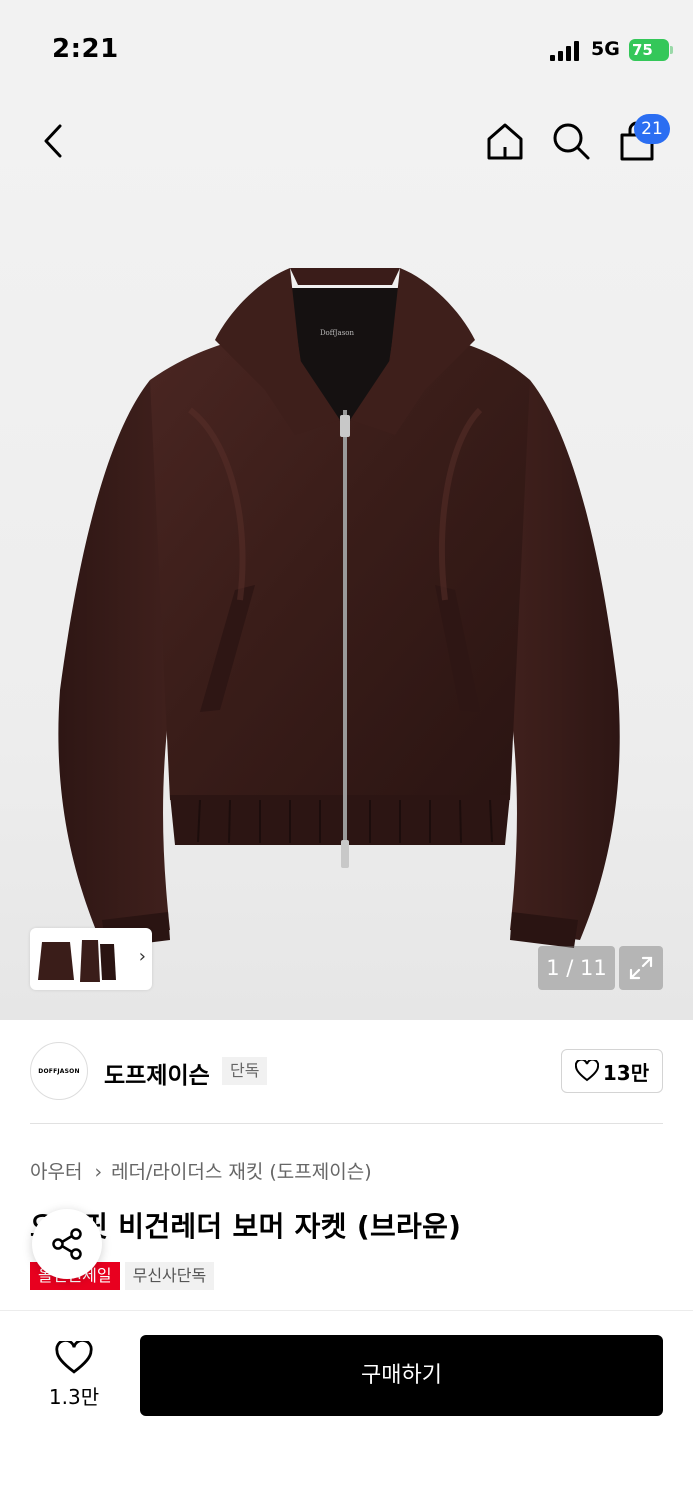 The width and height of the screenshot is (693, 1500). I want to click on wishlist-count: 1.3만, so click(74, 1397).